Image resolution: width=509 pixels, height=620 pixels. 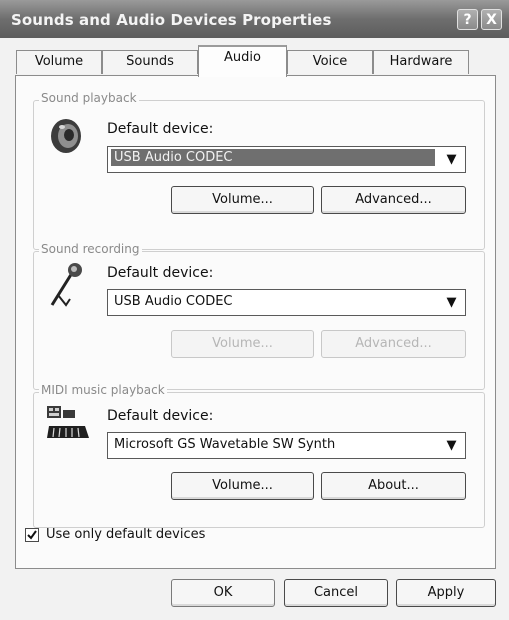 What do you see at coordinates (273, 157) in the screenshot?
I see `playback-device-value: USB Audio CODEC` at bounding box center [273, 157].